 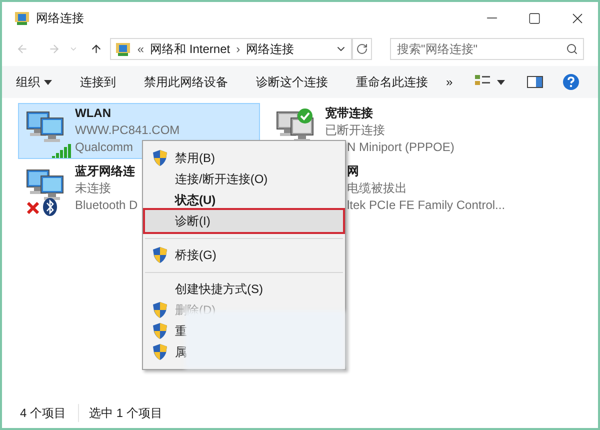 What do you see at coordinates (62, 150) in the screenshot?
I see `signal-bars-icon` at bounding box center [62, 150].